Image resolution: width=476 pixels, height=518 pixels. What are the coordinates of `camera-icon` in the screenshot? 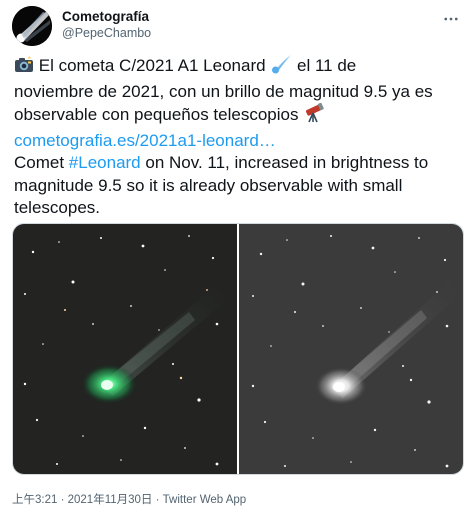 It's located at (24, 68).